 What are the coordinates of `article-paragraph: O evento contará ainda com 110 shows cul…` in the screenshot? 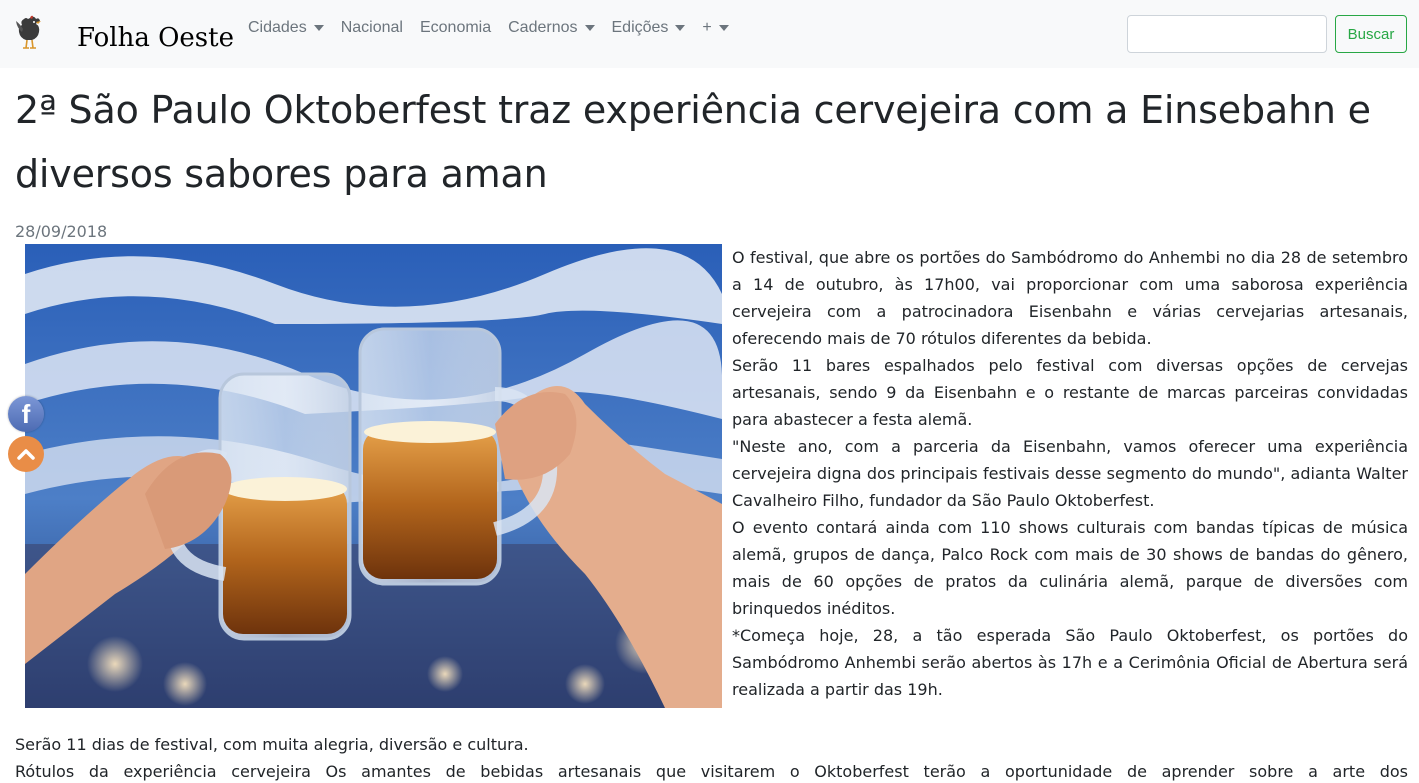 It's located at (1070, 568).